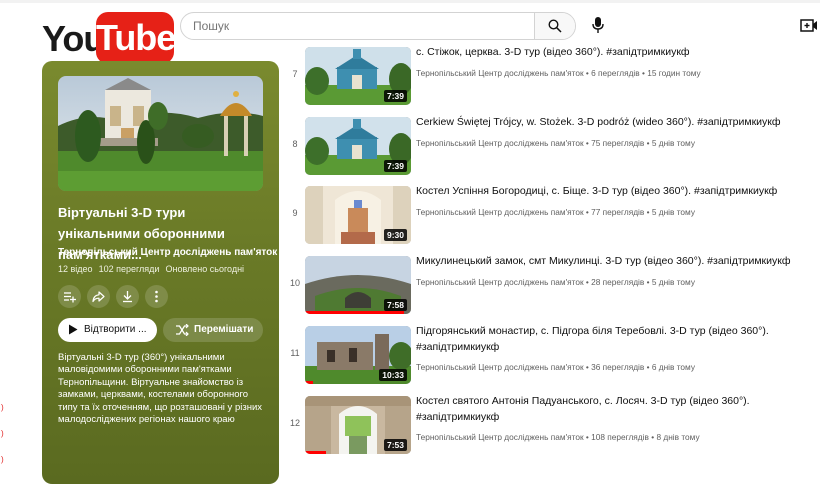 The image size is (820, 495). I want to click on add-to-queue-icon, so click(70, 297).